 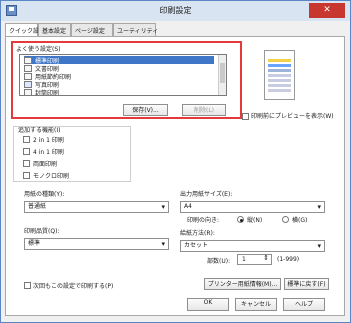 I want to click on list-item: 封筒印刷, so click(x=42, y=92).